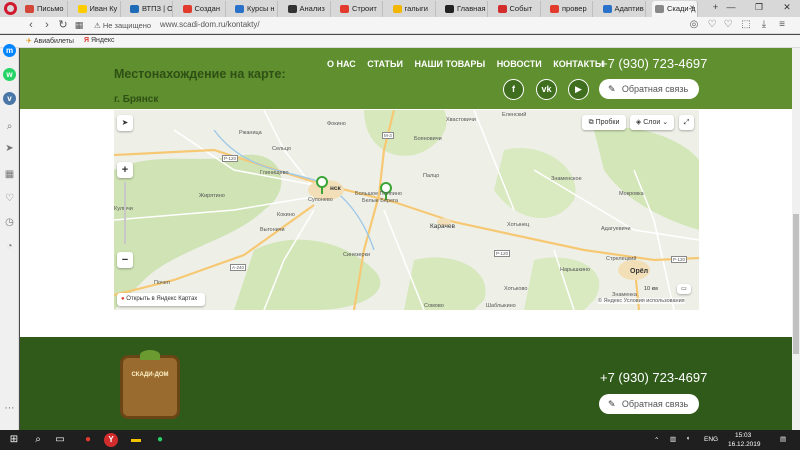  I want to click on browser-tab: Событ, so click(518, 9).